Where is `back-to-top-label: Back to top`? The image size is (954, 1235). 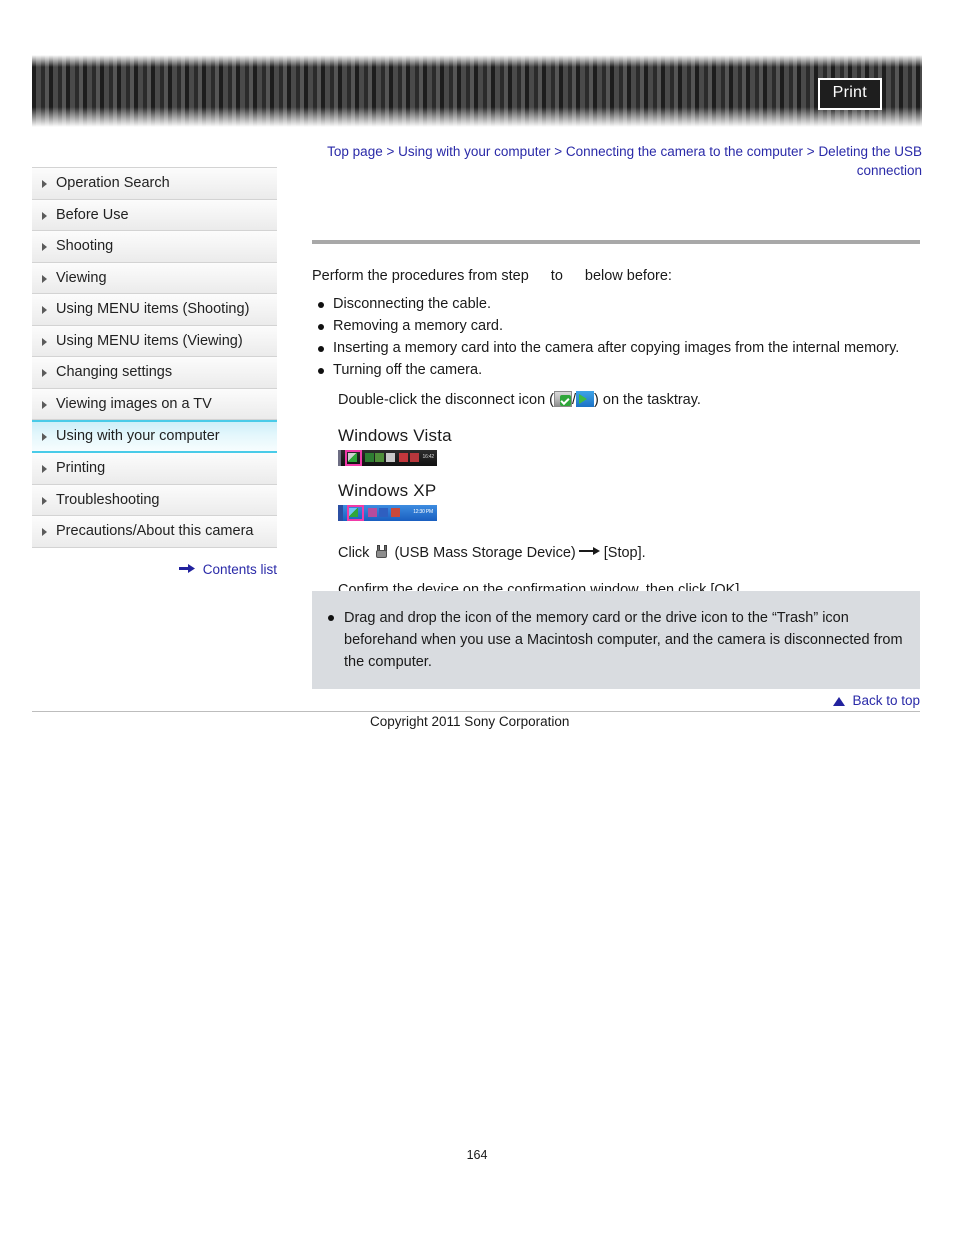 back-to-top-label: Back to top is located at coordinates (886, 700).